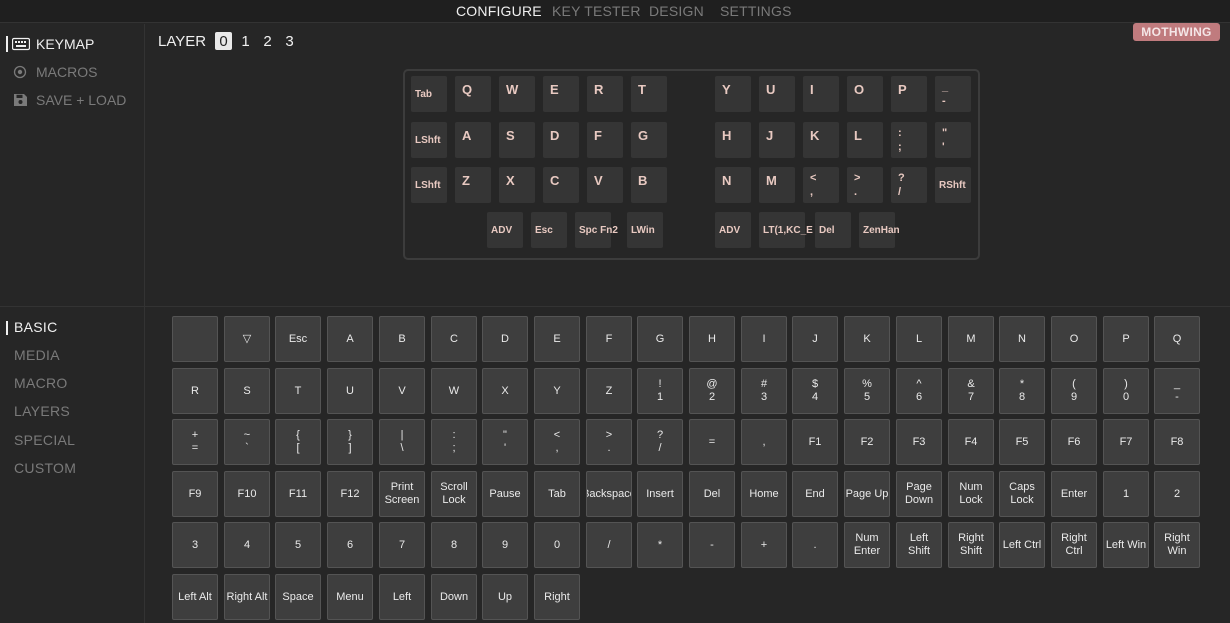 The width and height of the screenshot is (1230, 623). I want to click on palette-key: " ', so click(505, 442).